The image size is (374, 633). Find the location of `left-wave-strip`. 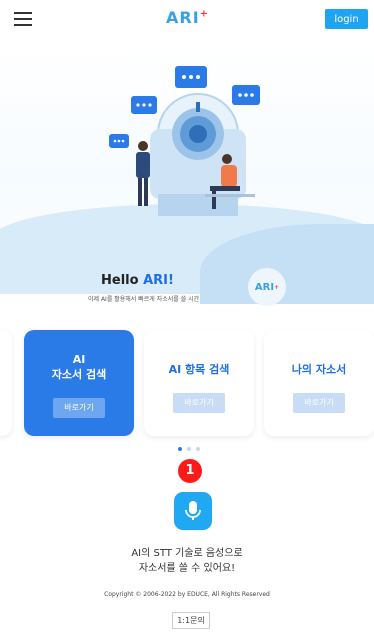

left-wave-strip is located at coordinates (2, 275).